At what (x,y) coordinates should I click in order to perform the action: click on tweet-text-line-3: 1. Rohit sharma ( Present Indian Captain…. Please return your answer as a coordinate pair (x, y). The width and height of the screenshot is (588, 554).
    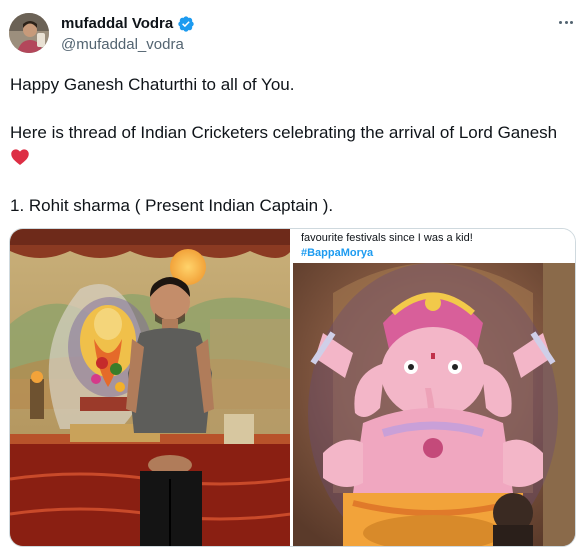
    Looking at the image, I should click on (172, 205).